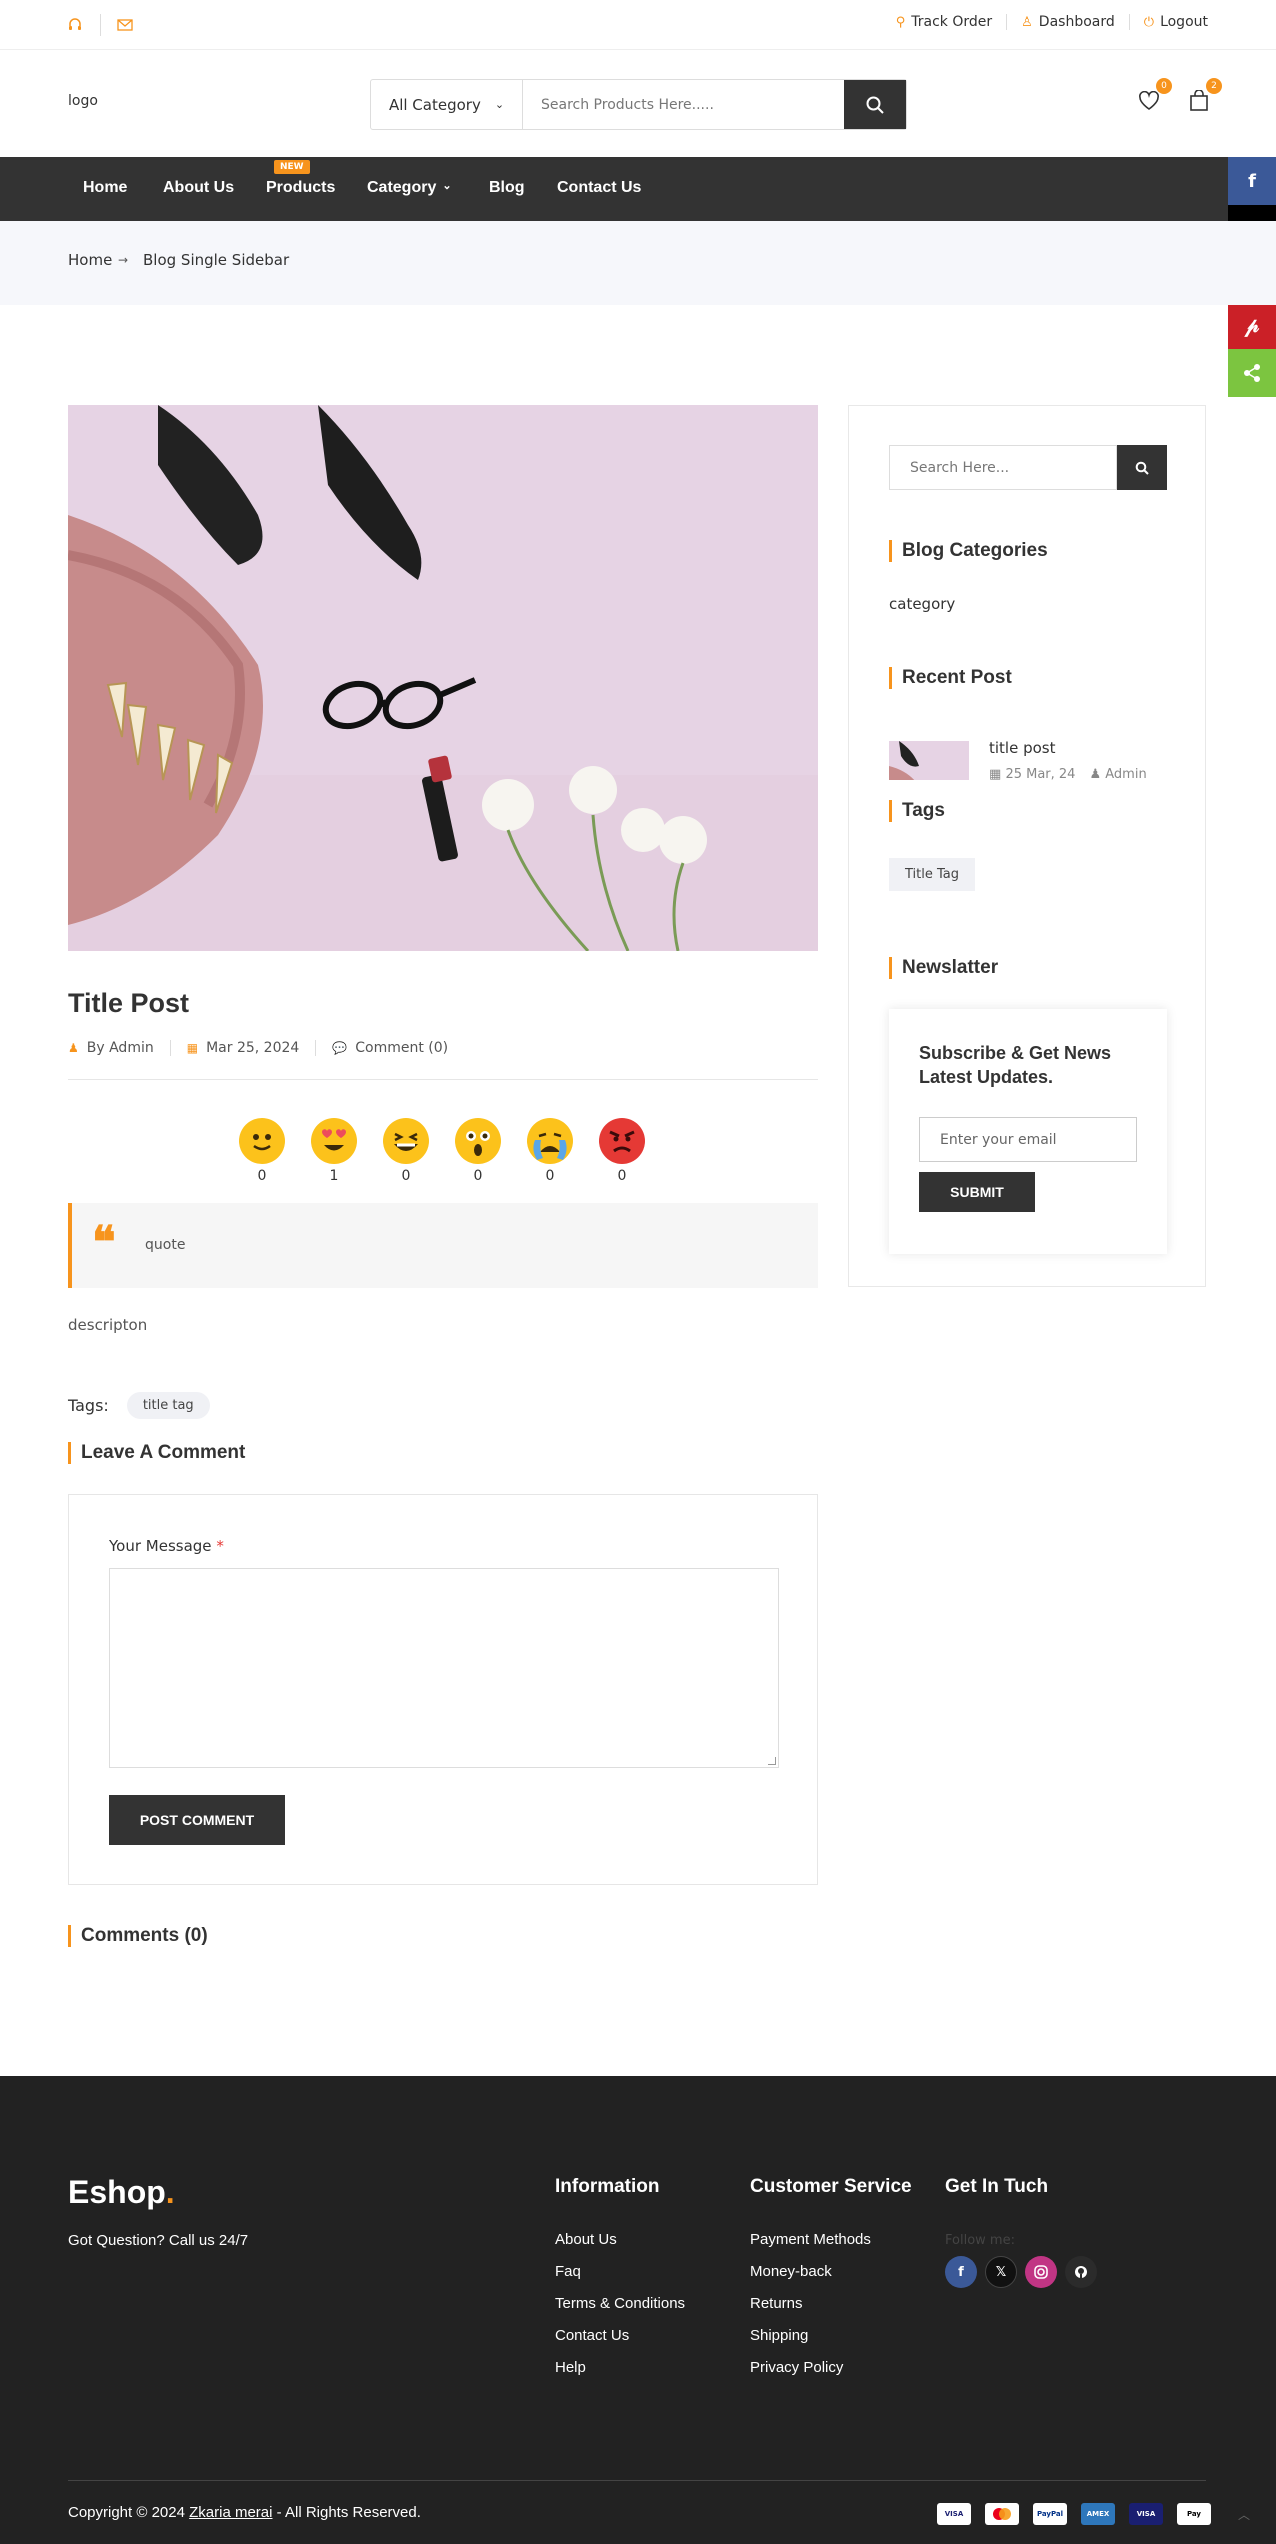 The image size is (1276, 2544). What do you see at coordinates (875, 104) in the screenshot?
I see `search-button` at bounding box center [875, 104].